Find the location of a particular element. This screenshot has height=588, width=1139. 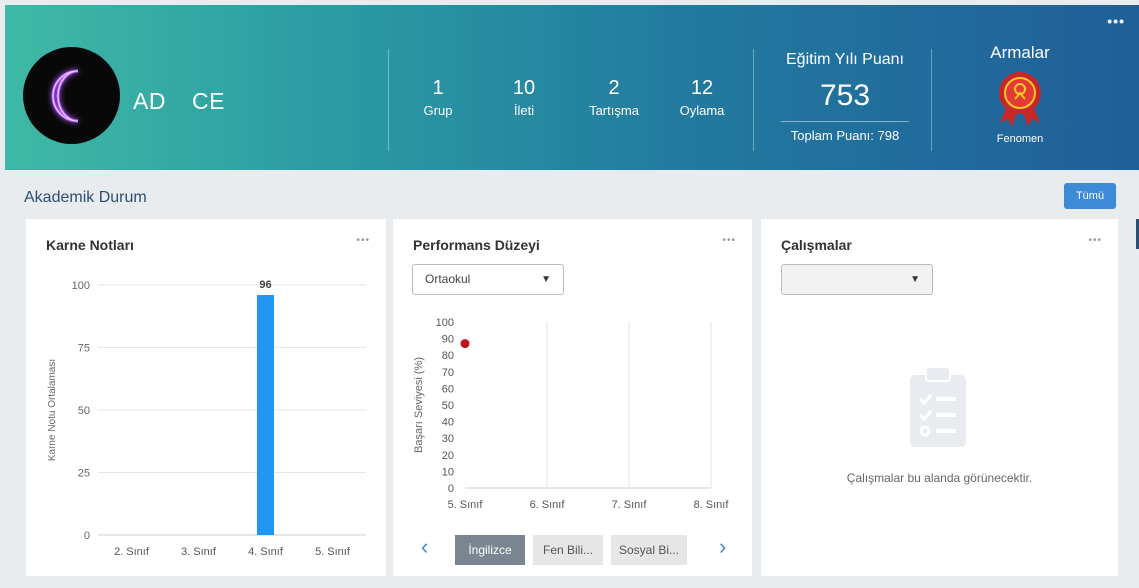

x-tick-label: 6. Sınıf is located at coordinates (548, 505).